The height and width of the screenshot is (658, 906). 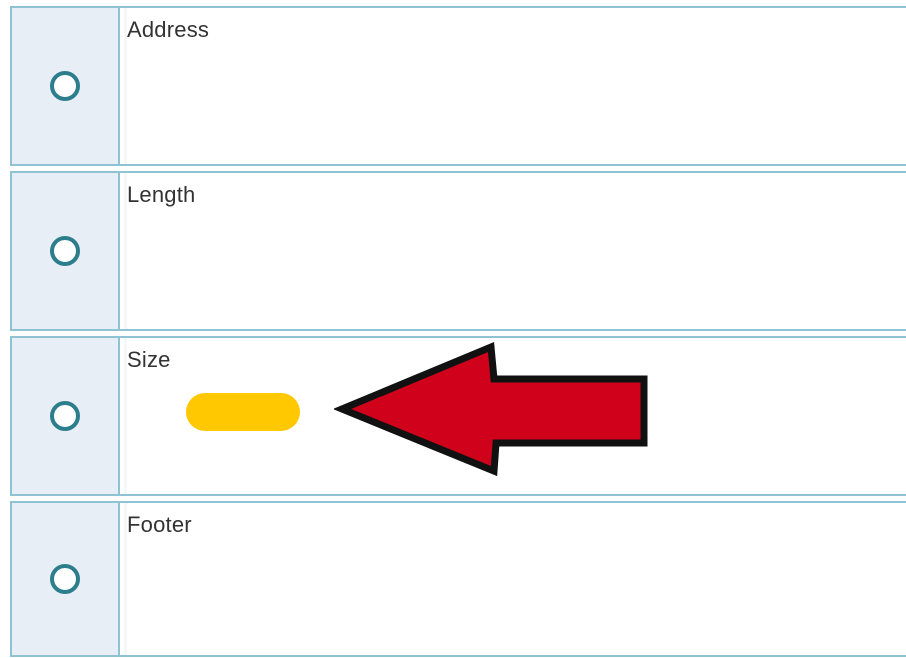 I want to click on option-label-footer: Footer, so click(x=159, y=524).